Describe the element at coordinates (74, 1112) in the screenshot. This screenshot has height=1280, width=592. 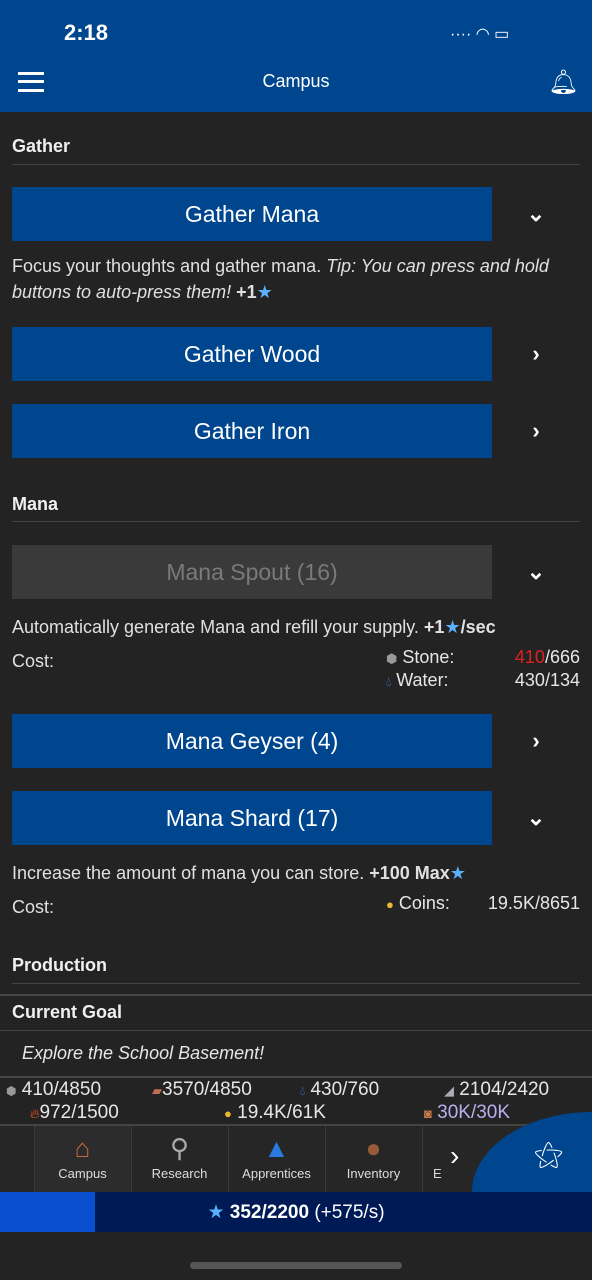
I see `resource-fire: 🔥︎972/1500` at that location.